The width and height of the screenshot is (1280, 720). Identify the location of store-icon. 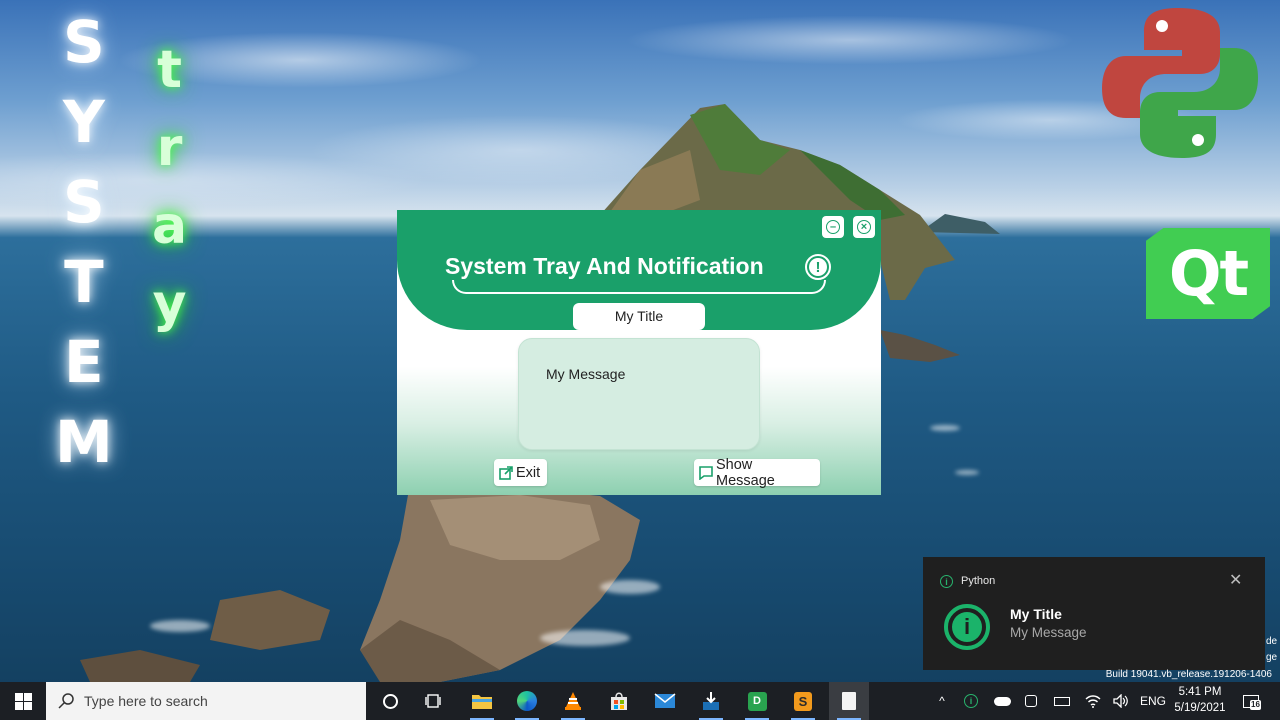
(619, 701).